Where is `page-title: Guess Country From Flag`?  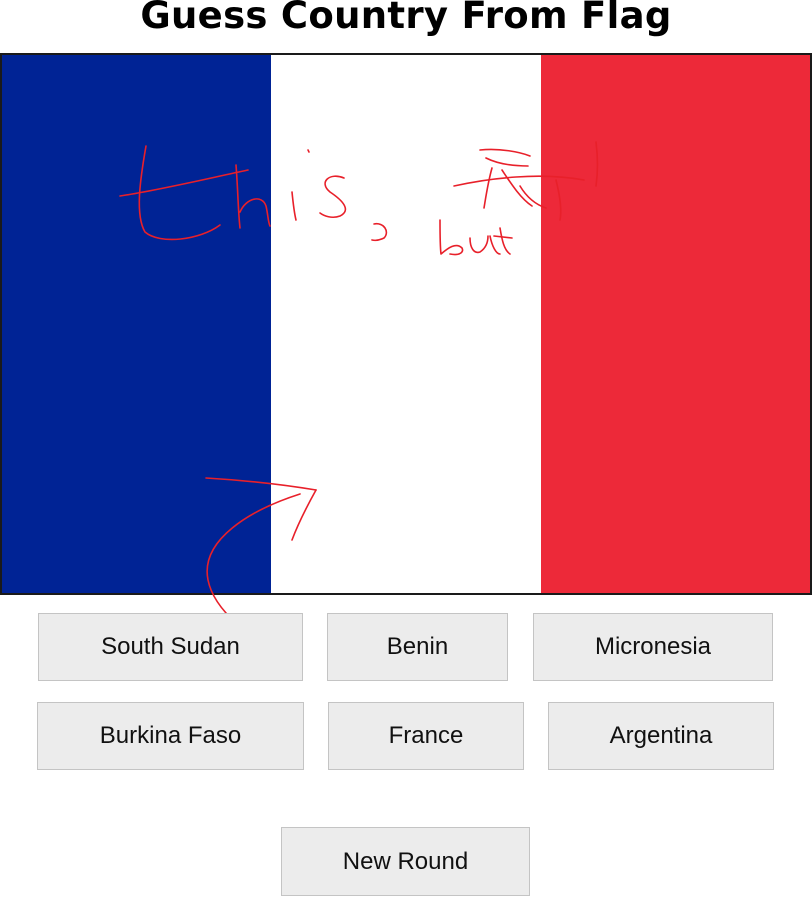
page-title: Guess Country From Flag is located at coordinates (406, 18).